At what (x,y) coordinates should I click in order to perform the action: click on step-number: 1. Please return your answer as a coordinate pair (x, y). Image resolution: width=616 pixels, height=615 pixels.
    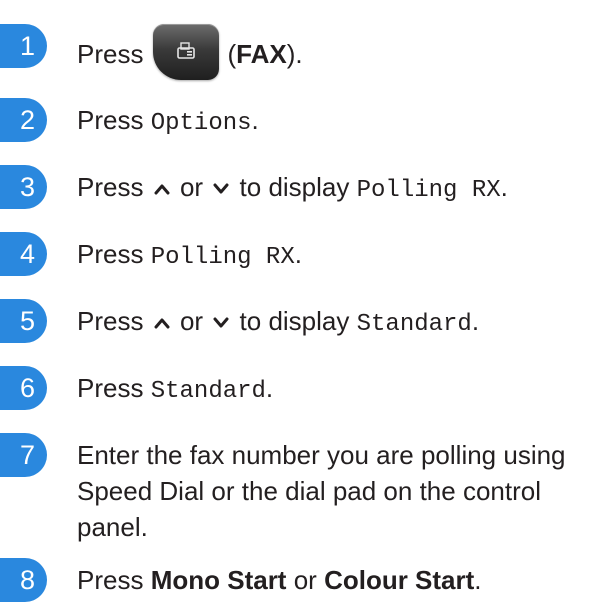
    Looking at the image, I should click on (23, 46).